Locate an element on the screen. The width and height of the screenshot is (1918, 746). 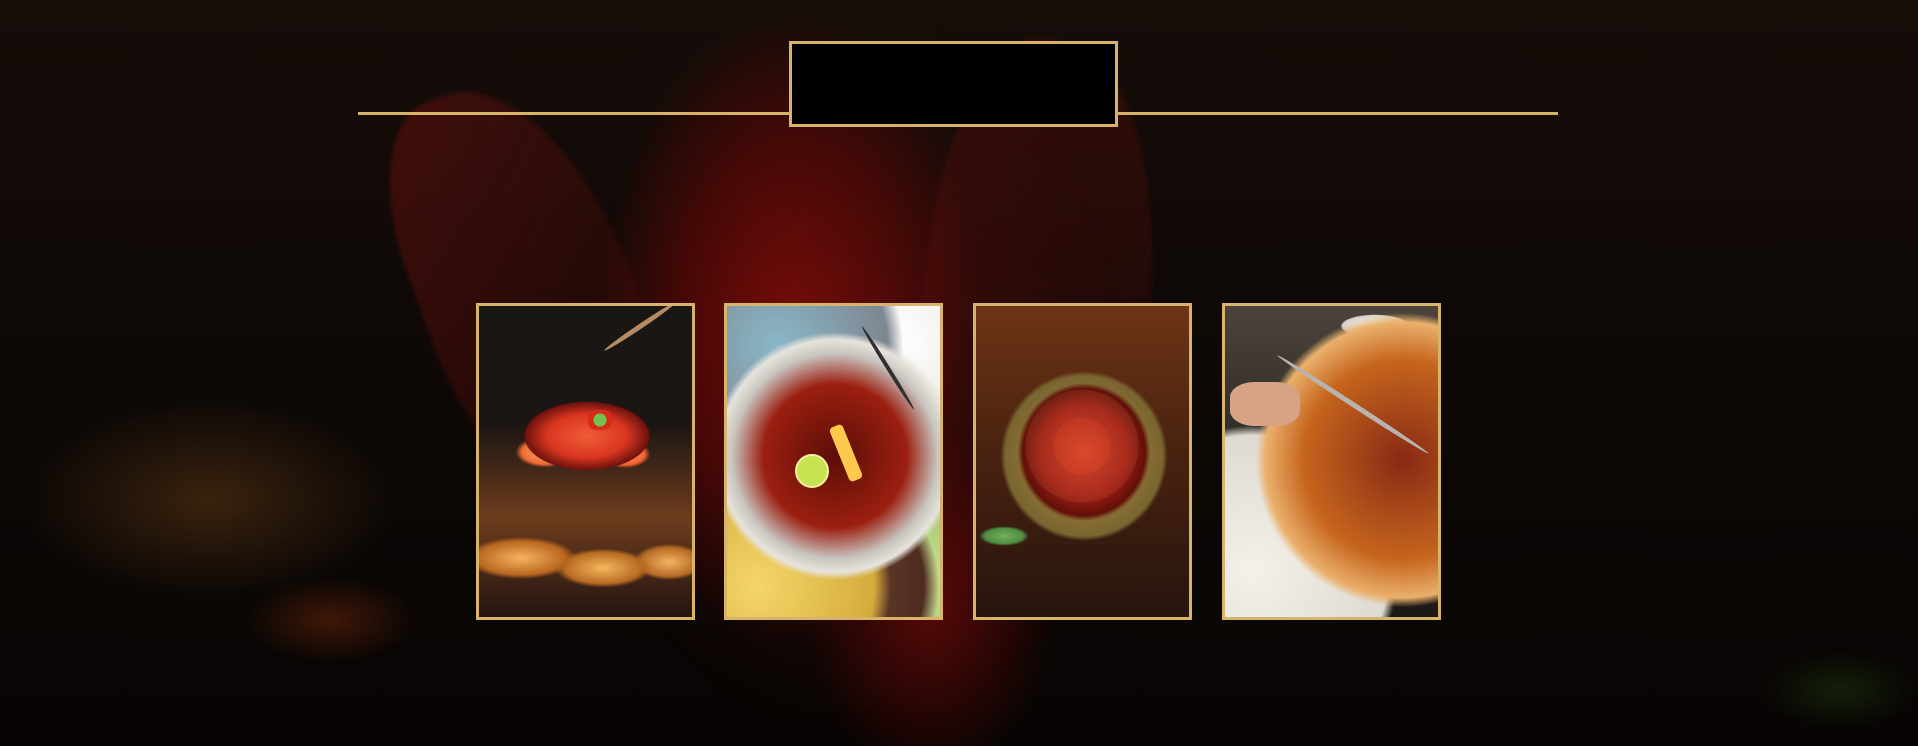
gallery-item-shrimp is located at coordinates (585, 461).